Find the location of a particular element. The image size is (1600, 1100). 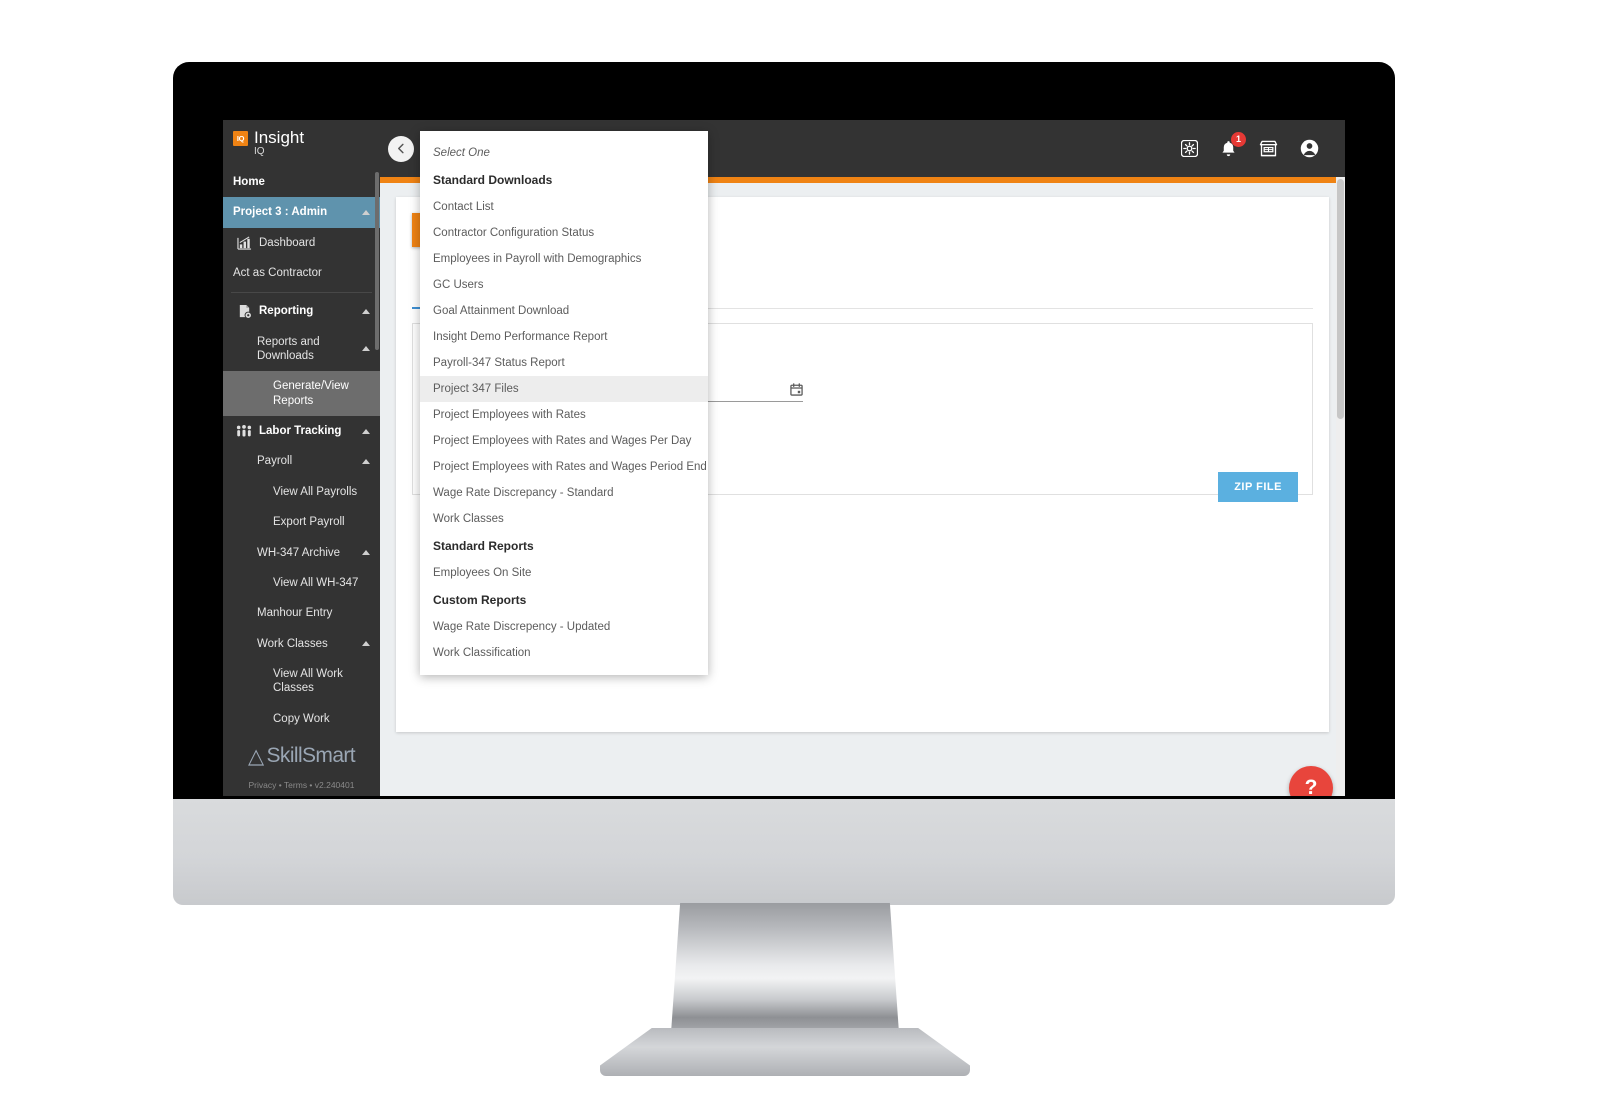

sidebar-item-label: Home is located at coordinates (249, 182).